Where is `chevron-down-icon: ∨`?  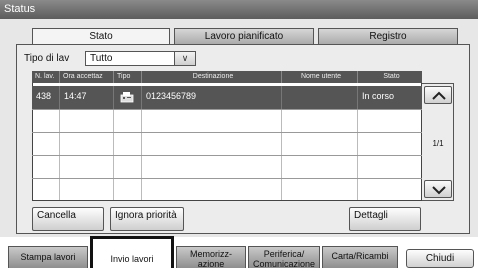 chevron-down-icon: ∨ is located at coordinates (184, 58).